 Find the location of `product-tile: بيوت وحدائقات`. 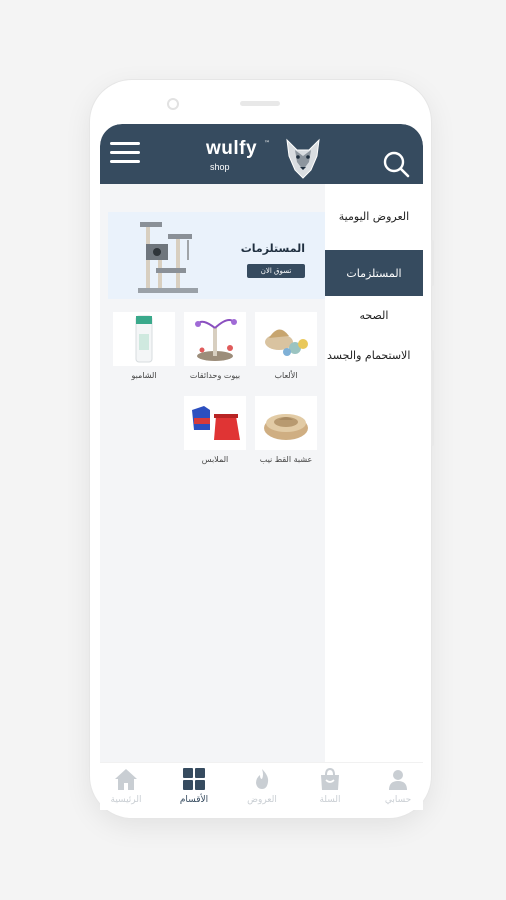

product-tile: بيوت وحدائقات is located at coordinates (215, 346).